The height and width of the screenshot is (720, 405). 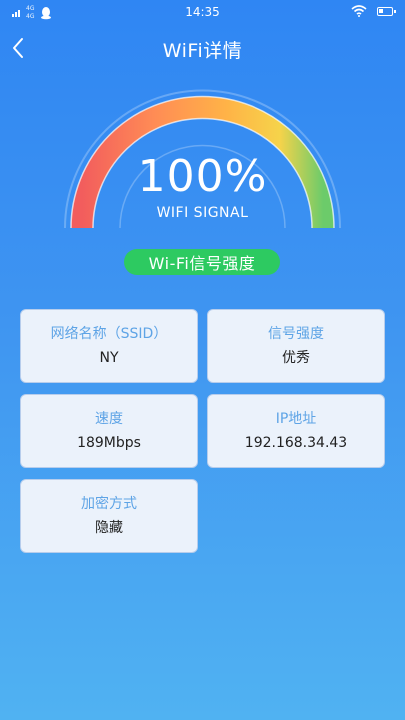 I want to click on wifi-icon, so click(x=359, y=11).